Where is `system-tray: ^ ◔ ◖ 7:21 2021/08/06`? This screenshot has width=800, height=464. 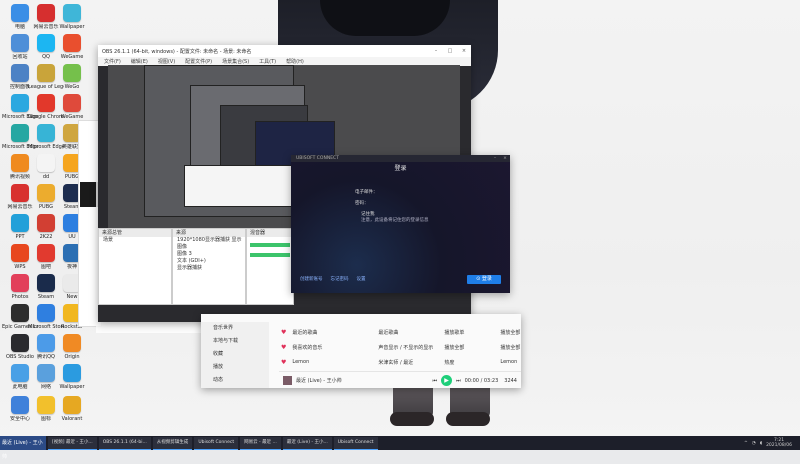
system-tray: ^ ◔ ◖ 7:21 2021/08/06 is located at coordinates (772, 443).